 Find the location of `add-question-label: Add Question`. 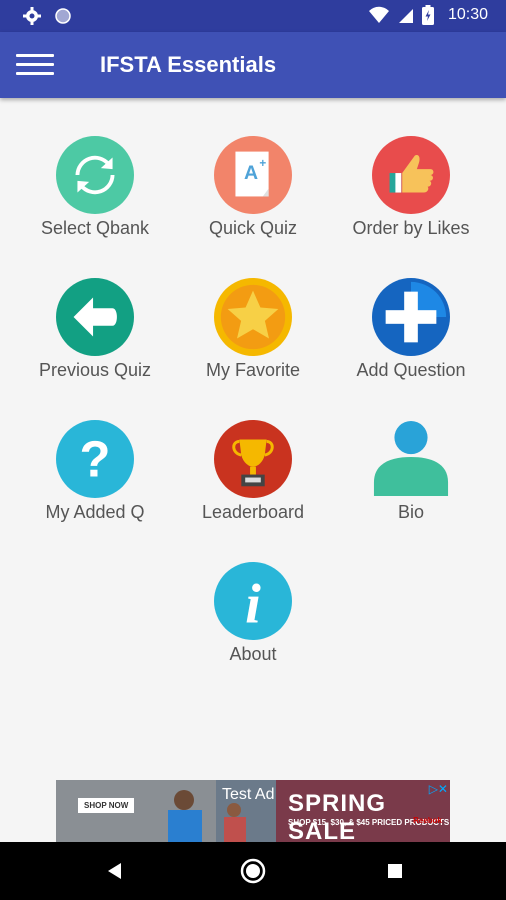

add-question-label: Add Question is located at coordinates (411, 370).